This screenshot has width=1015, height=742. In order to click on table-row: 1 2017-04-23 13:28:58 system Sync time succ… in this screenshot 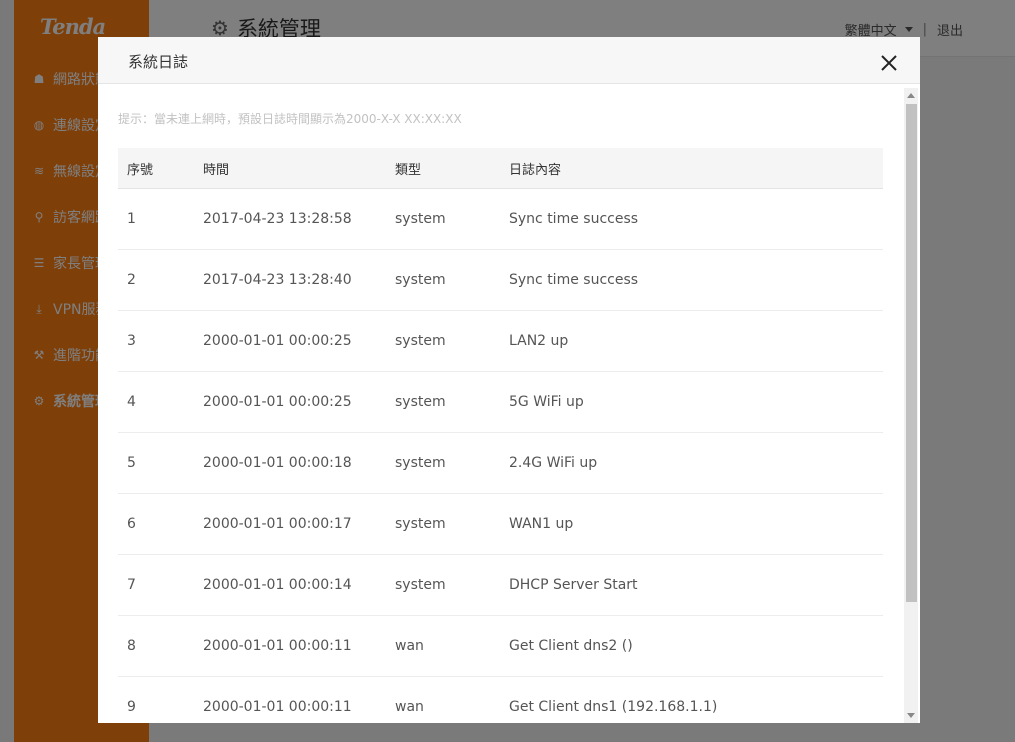, I will do `click(500, 219)`.